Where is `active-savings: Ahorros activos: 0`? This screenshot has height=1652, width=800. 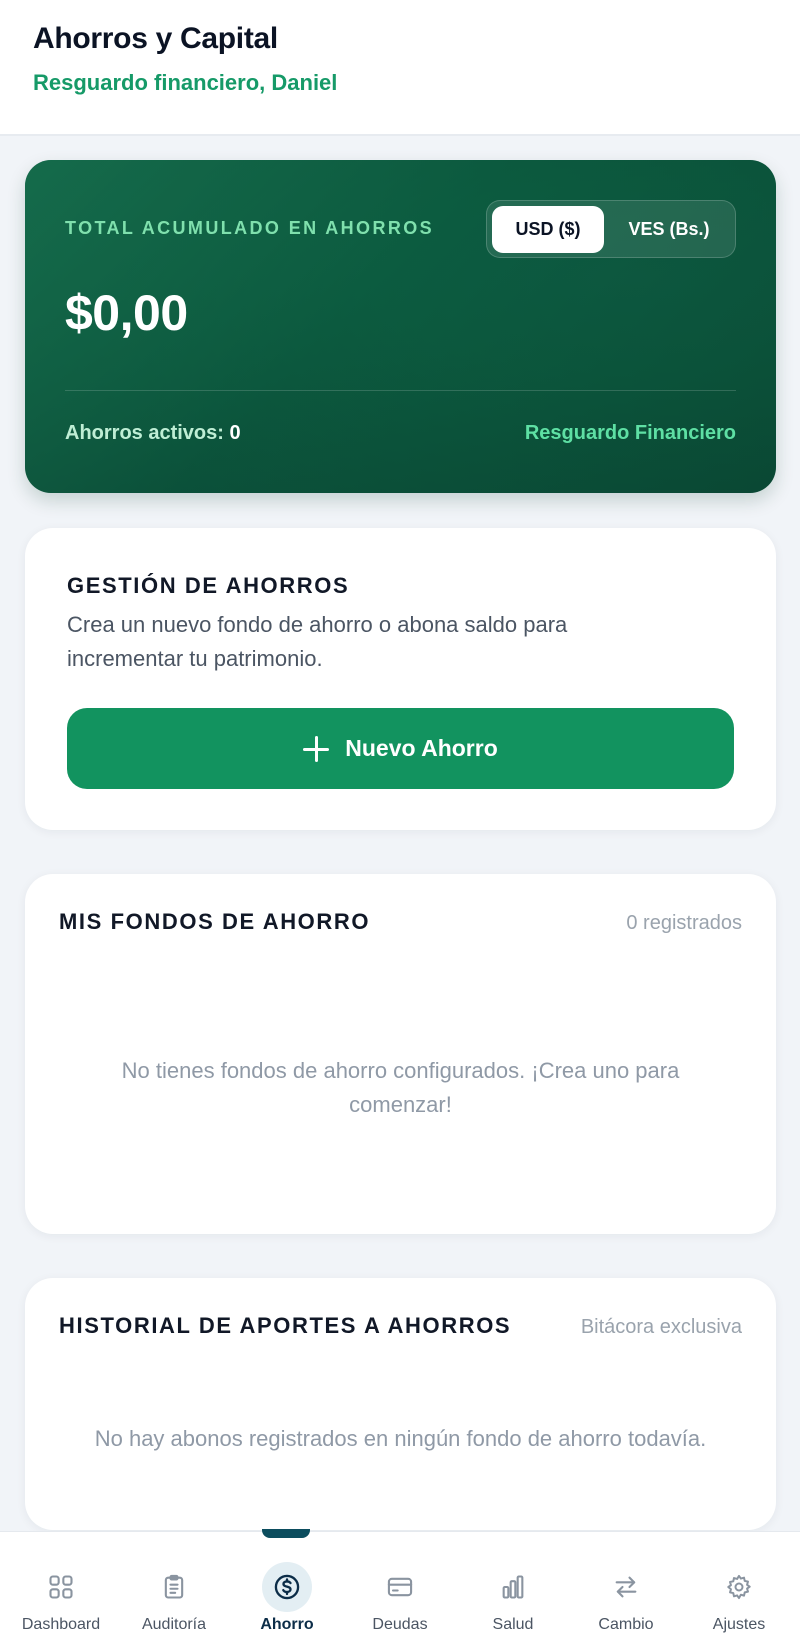 active-savings: Ahorros activos: 0 is located at coordinates (153, 433).